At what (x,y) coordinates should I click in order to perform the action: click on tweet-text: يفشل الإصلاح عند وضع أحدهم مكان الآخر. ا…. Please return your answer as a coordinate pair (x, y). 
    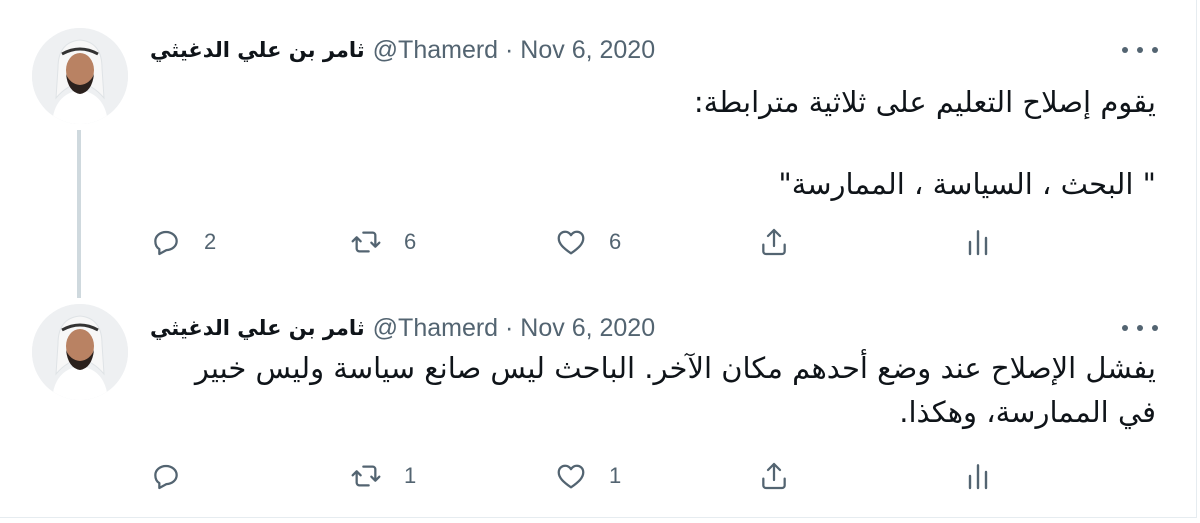
    Looking at the image, I should click on (656, 390).